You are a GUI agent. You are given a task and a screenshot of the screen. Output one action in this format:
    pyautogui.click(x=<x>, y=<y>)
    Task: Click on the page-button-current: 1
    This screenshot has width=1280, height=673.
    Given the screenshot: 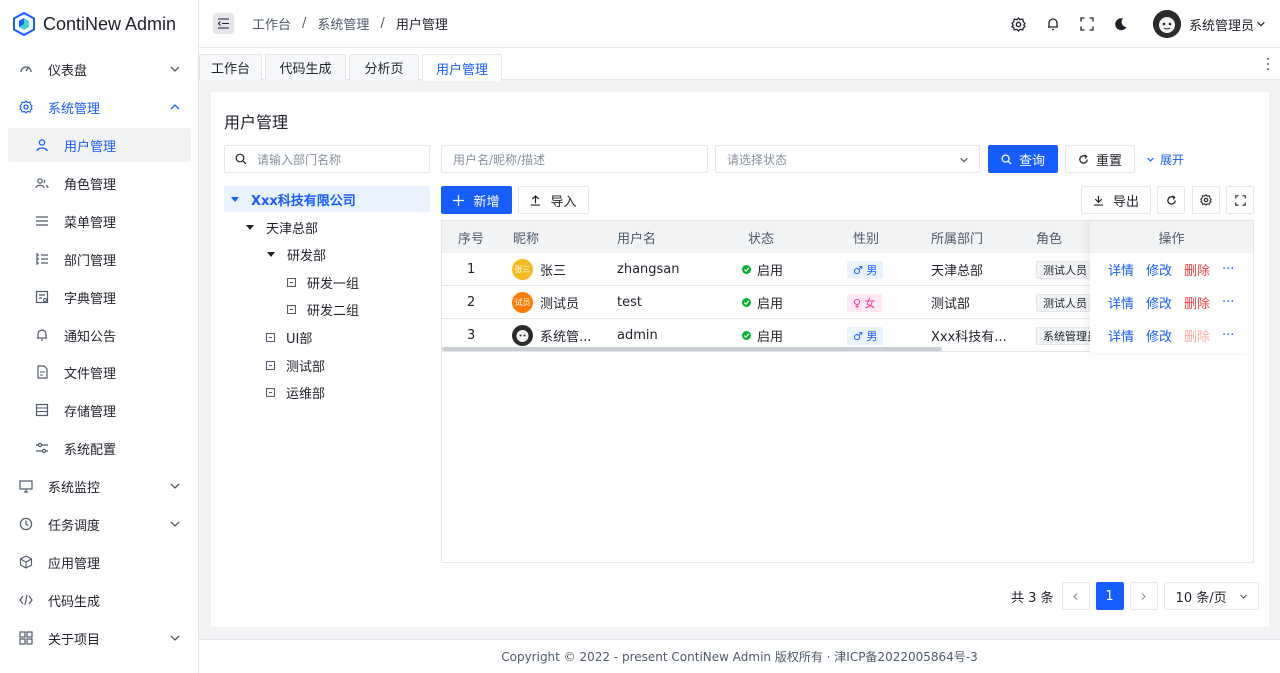 What is the action you would take?
    pyautogui.click(x=1109, y=596)
    